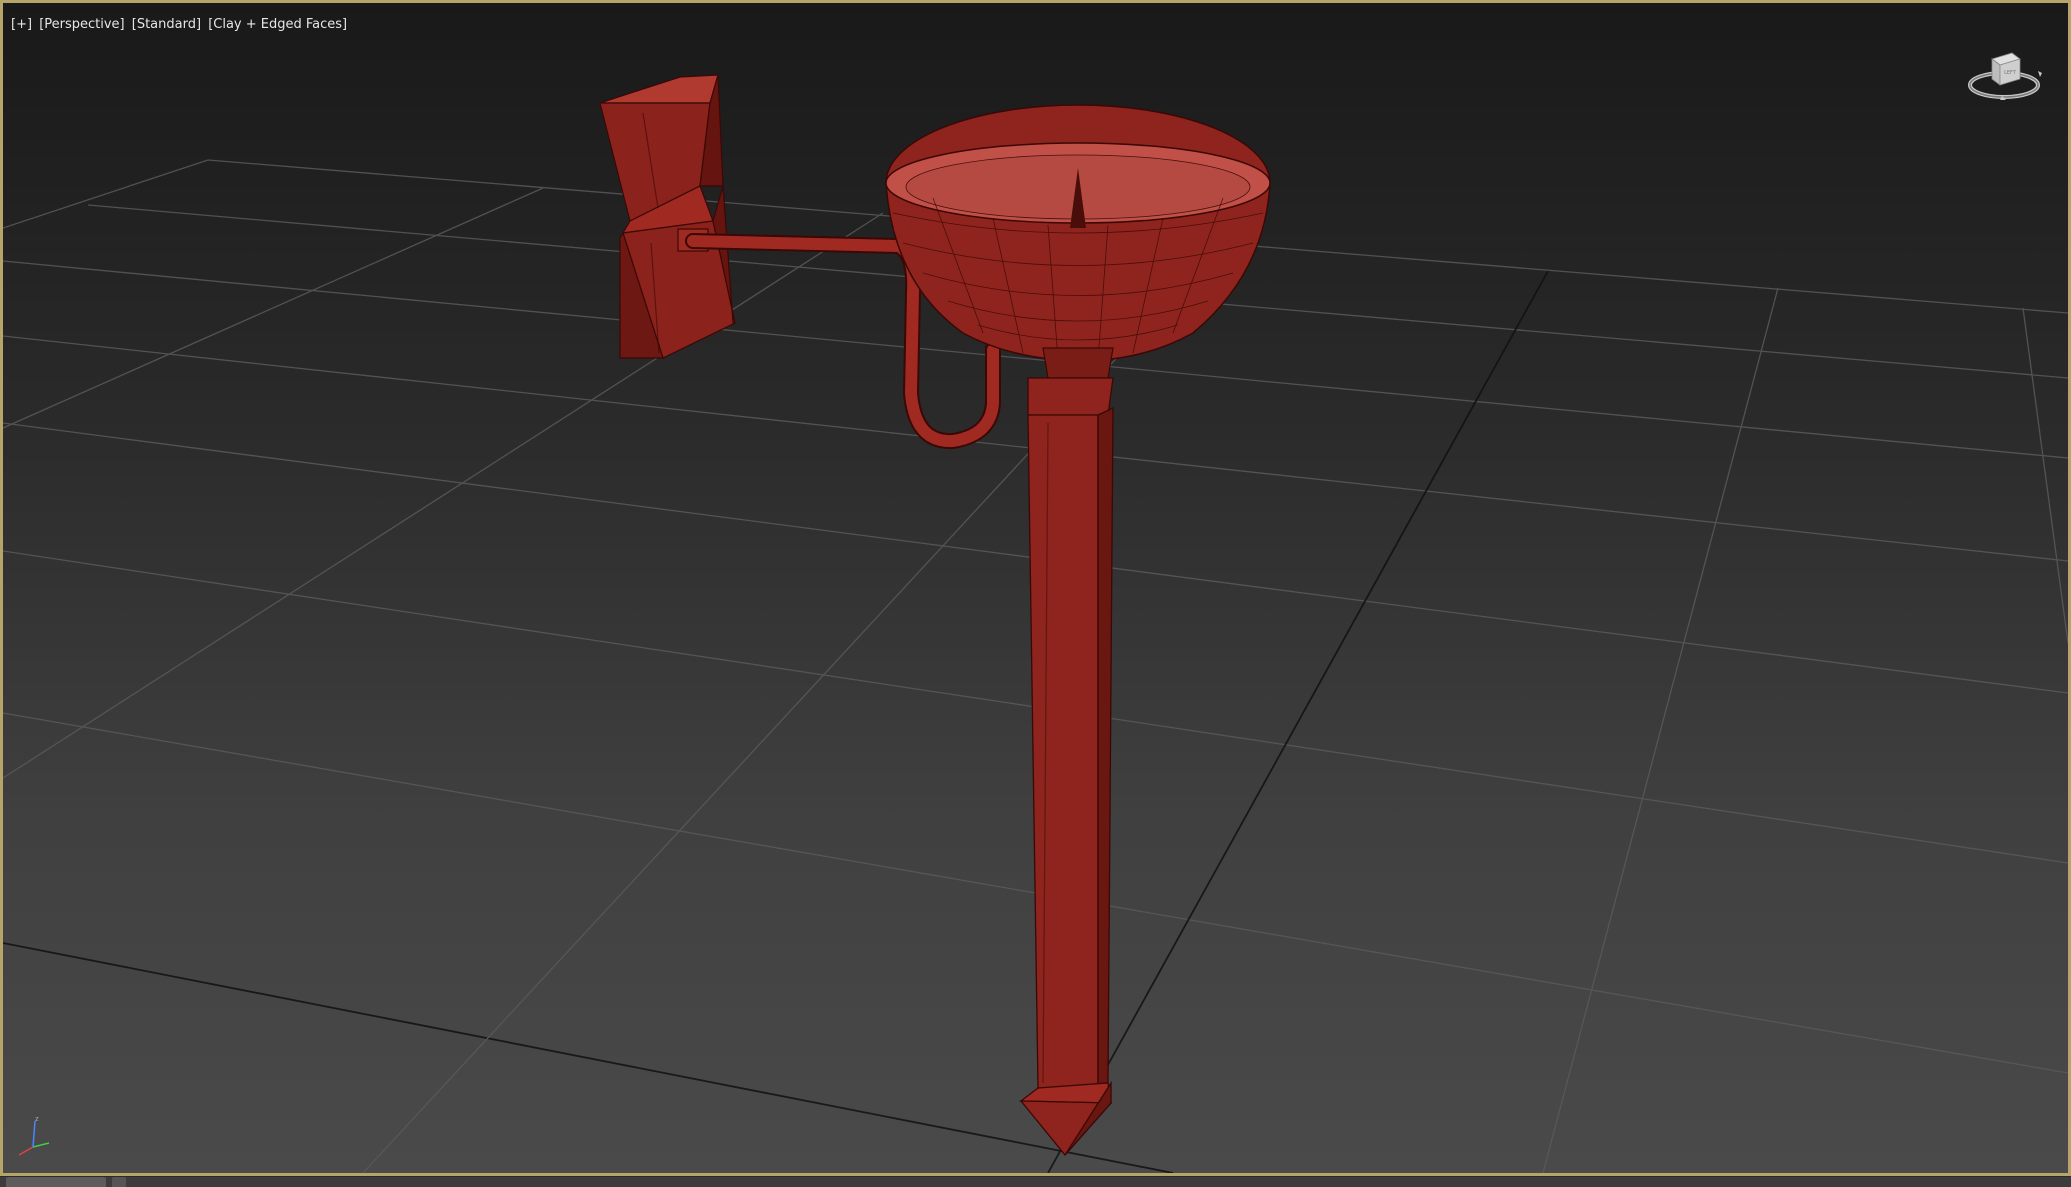  Describe the element at coordinates (2010, 73) in the screenshot. I see `viewcube-face-label: LEFT` at that location.